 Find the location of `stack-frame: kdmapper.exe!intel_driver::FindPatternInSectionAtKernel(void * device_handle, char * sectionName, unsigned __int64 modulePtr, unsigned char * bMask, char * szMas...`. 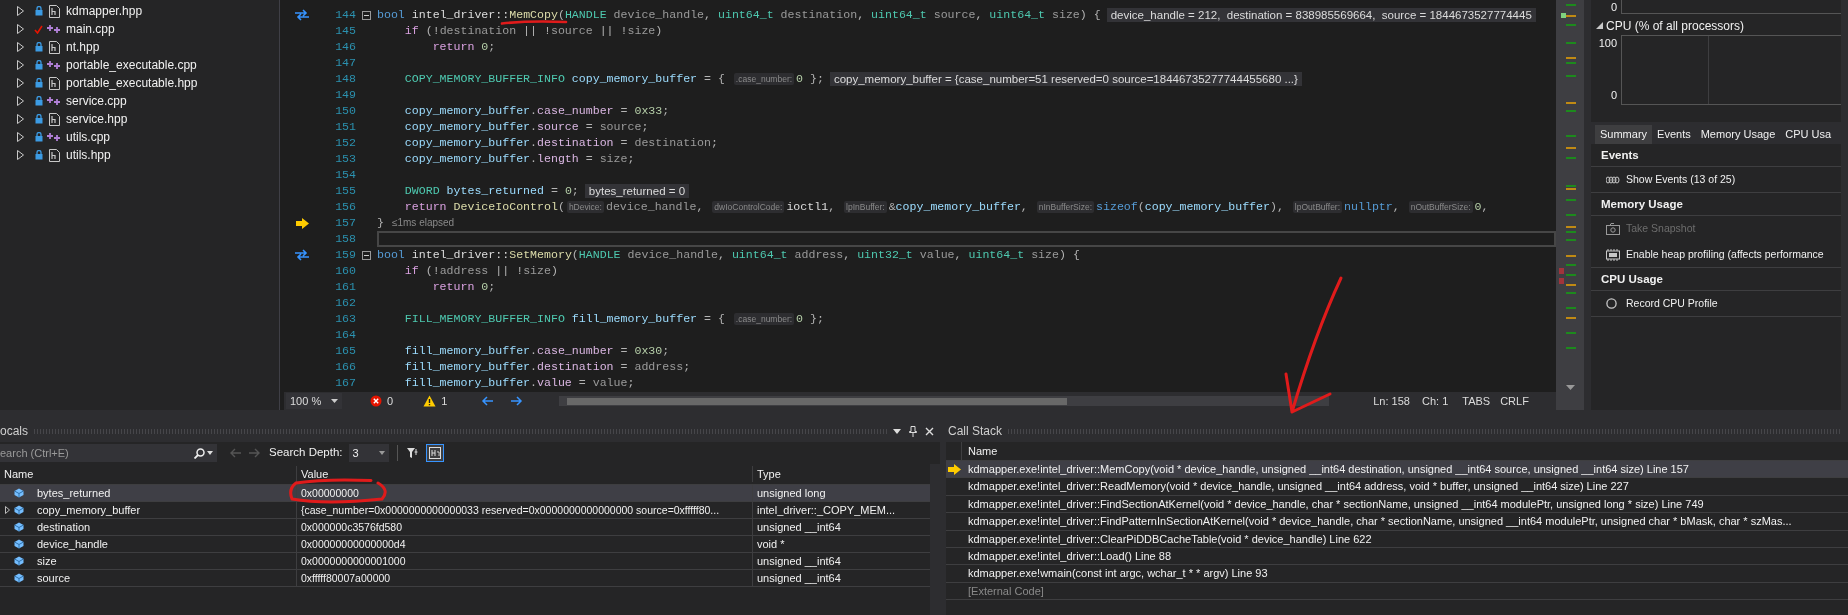

stack-frame: kdmapper.exe!intel_driver::FindPatternInSectionAtKernel(void * device_handle, char * sectionName, unsigned __int64 modulePtr, unsigned char * bMask, char * szMas... is located at coordinates (1377, 521).